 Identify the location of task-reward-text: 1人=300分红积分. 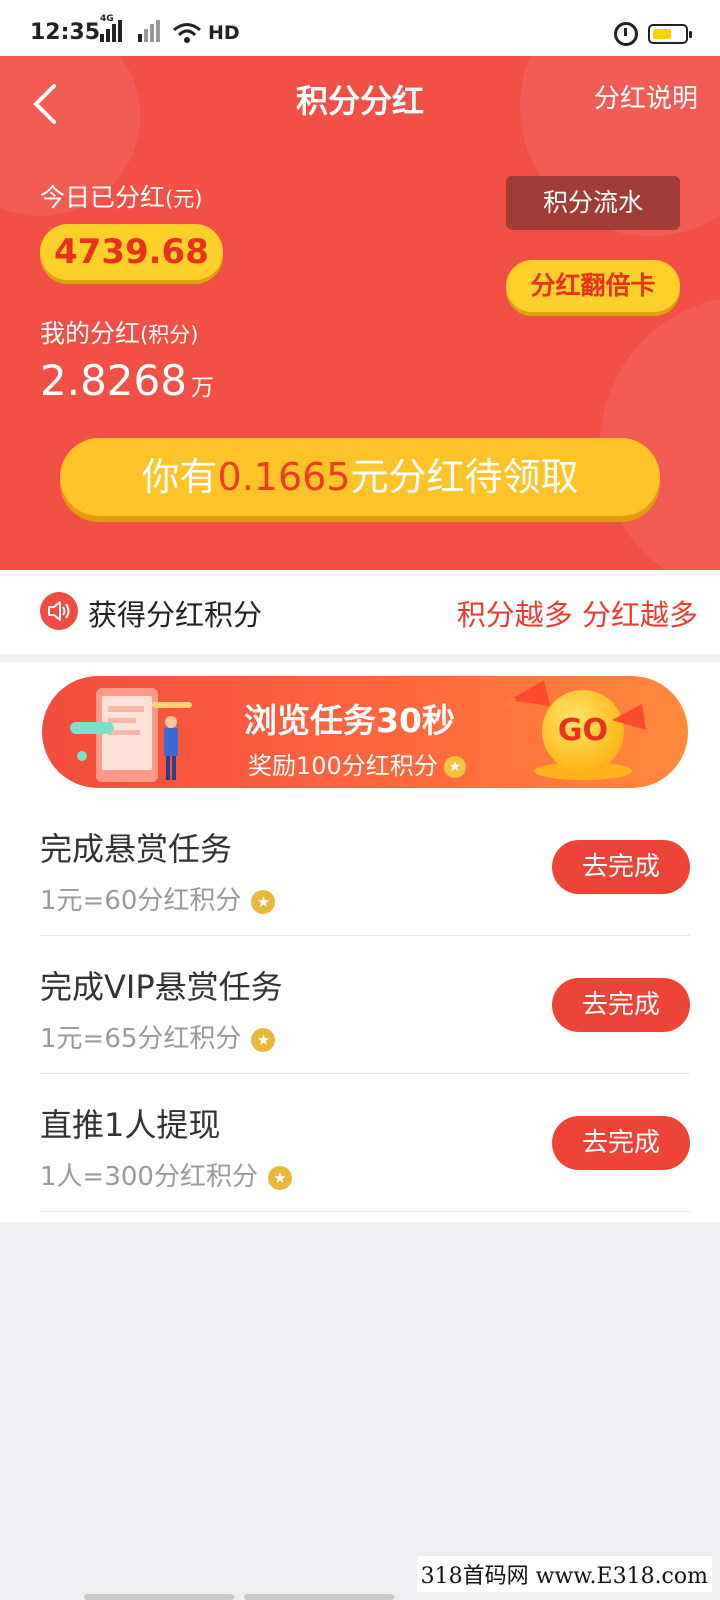
(149, 1177).